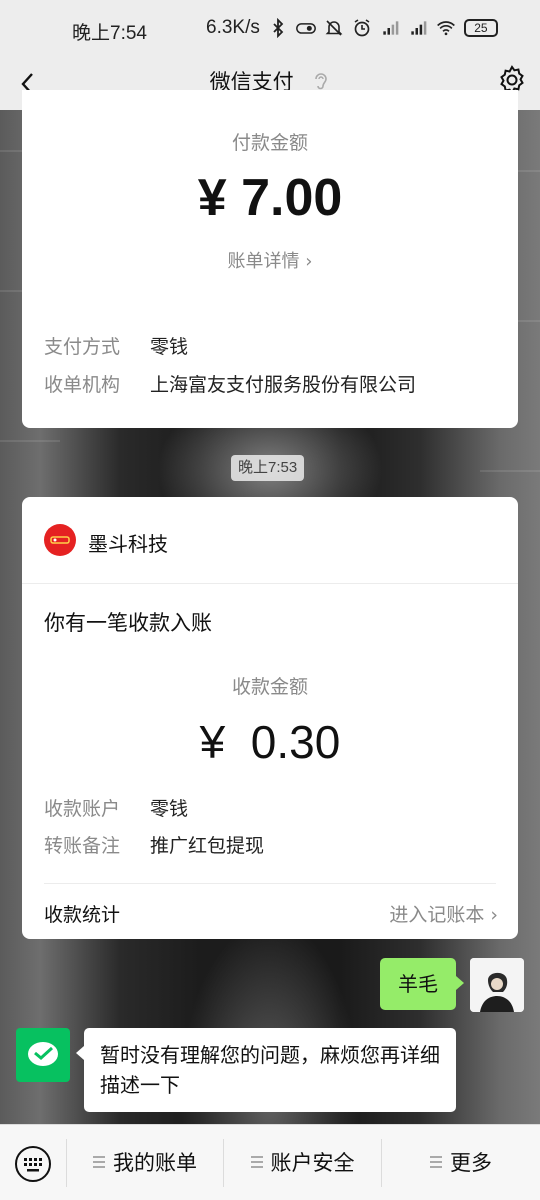  I want to click on sent-message-bubble: 羊毛, so click(422, 984).